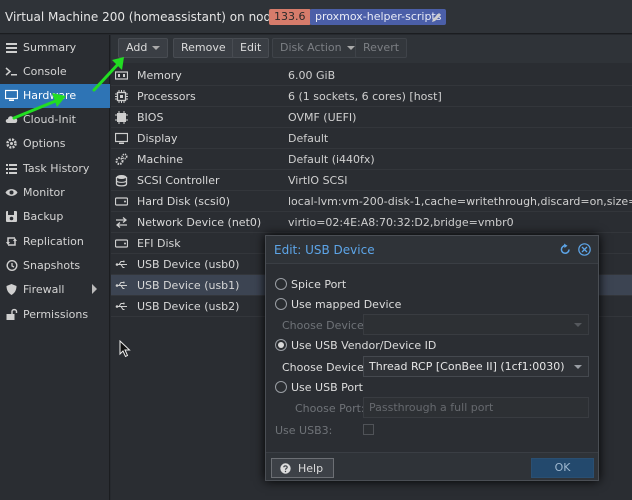  Describe the element at coordinates (281, 284) in the screenshot. I see `spice-port-radio` at that location.